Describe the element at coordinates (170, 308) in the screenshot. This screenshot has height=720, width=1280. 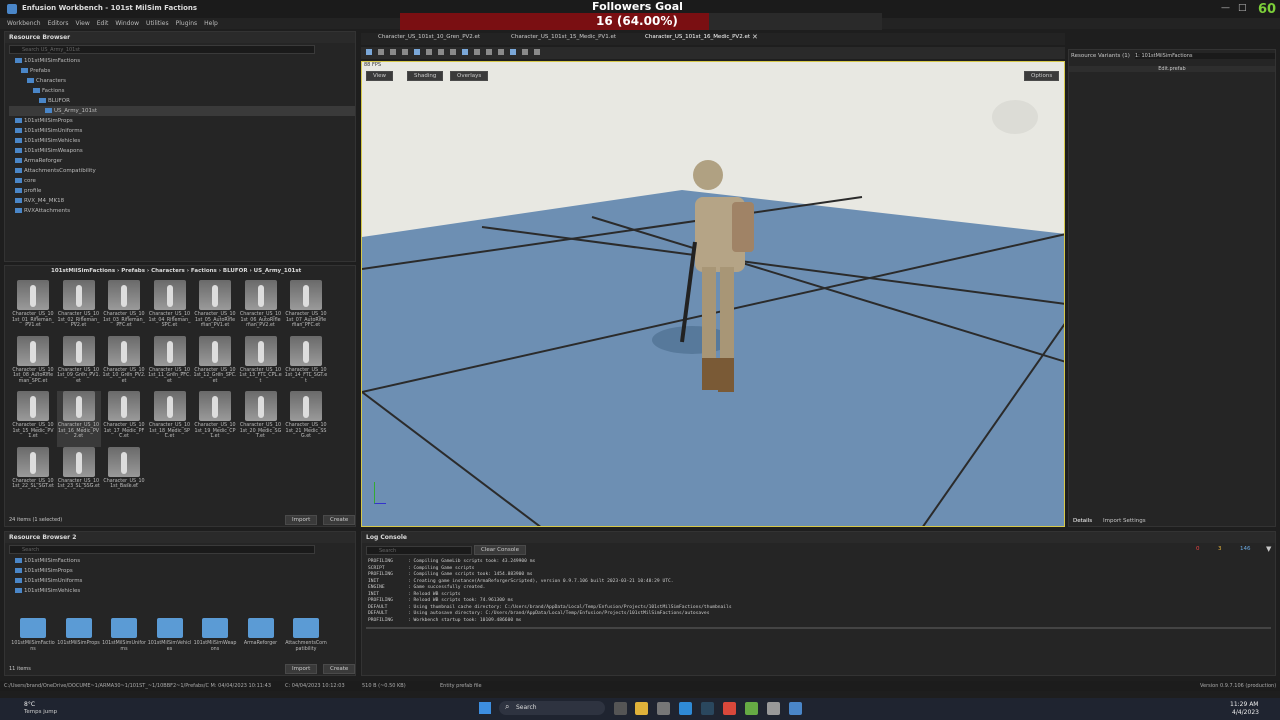
I see `file-thumbnail: Character_US_101st_04_Rifleman_SPC.et` at that location.